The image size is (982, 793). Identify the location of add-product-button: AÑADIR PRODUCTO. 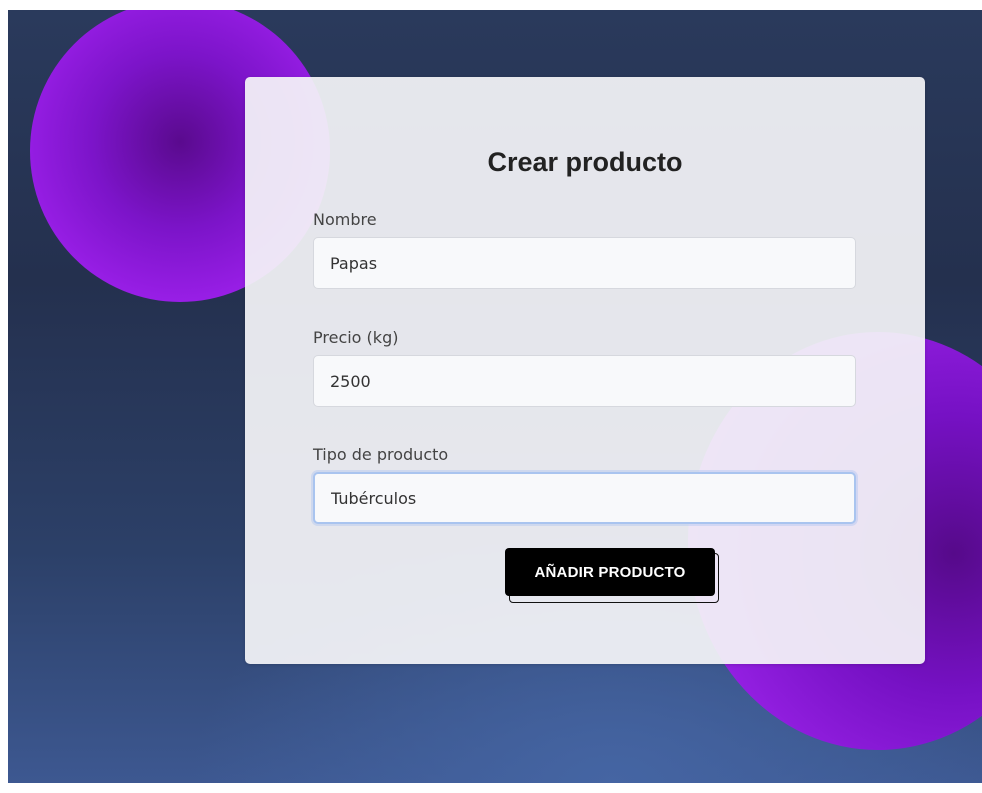
(610, 572).